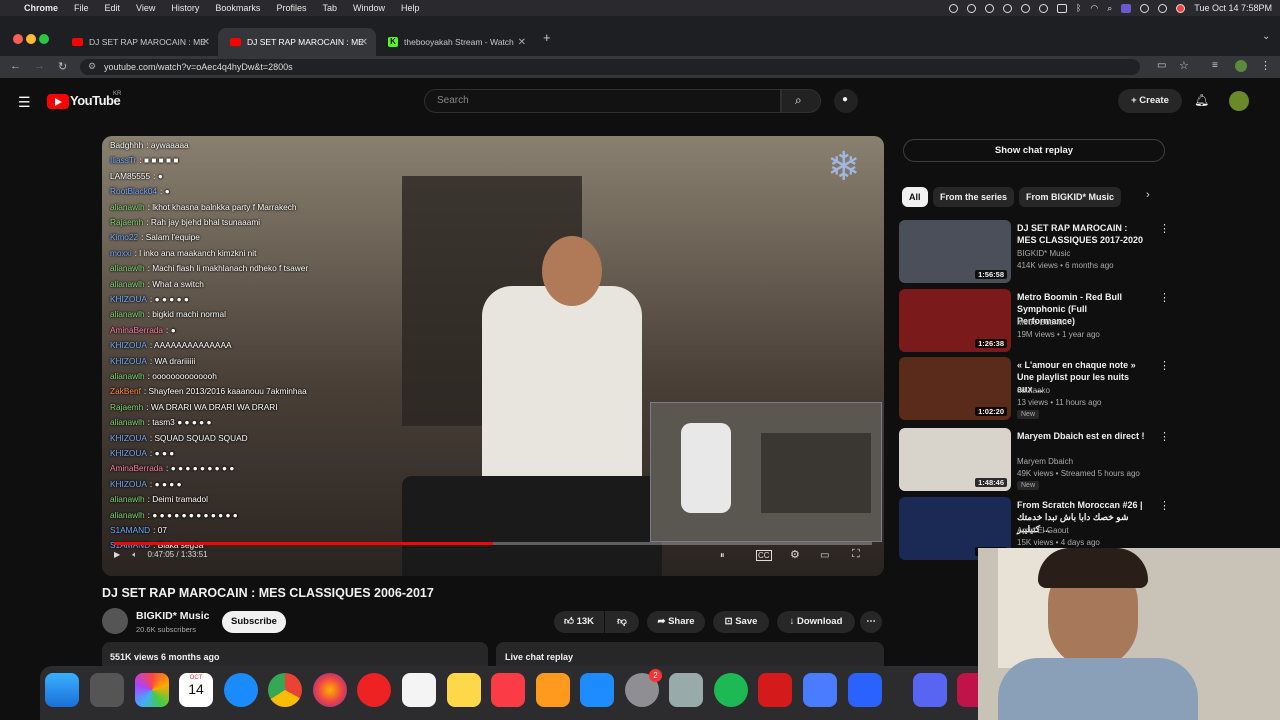 The image size is (1280, 720). I want to click on chip-from-channel: From BIGKID* Music, so click(1070, 197).